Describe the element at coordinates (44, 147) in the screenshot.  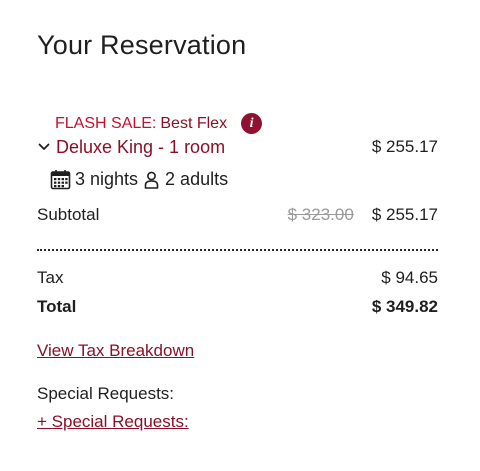
I see `chevron-down-icon` at that location.